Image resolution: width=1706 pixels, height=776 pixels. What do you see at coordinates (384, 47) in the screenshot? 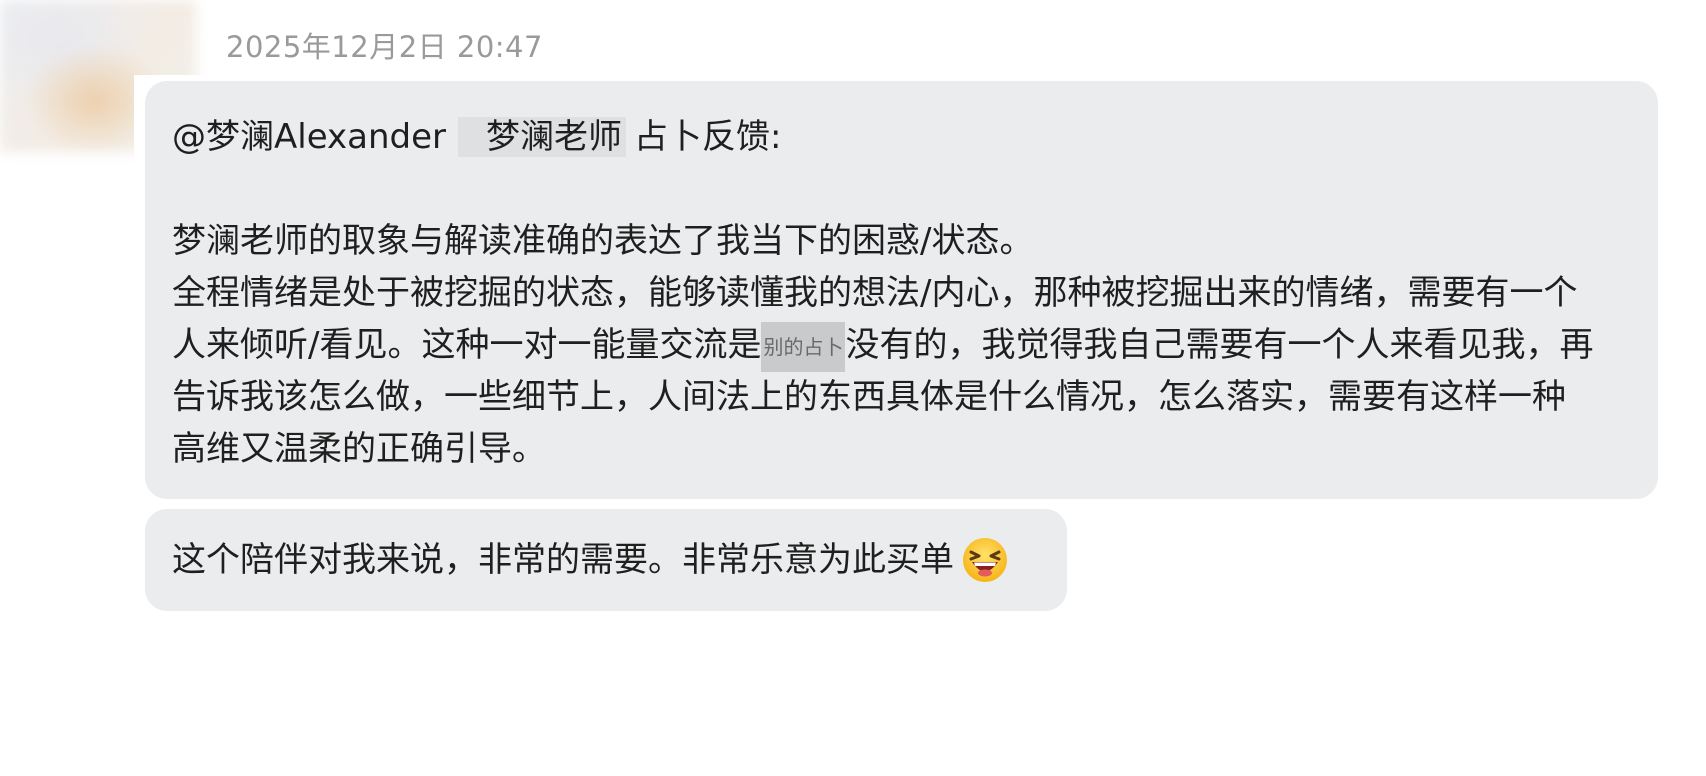
I see `message-timestamp: 2025年12月2日 20:47` at bounding box center [384, 47].